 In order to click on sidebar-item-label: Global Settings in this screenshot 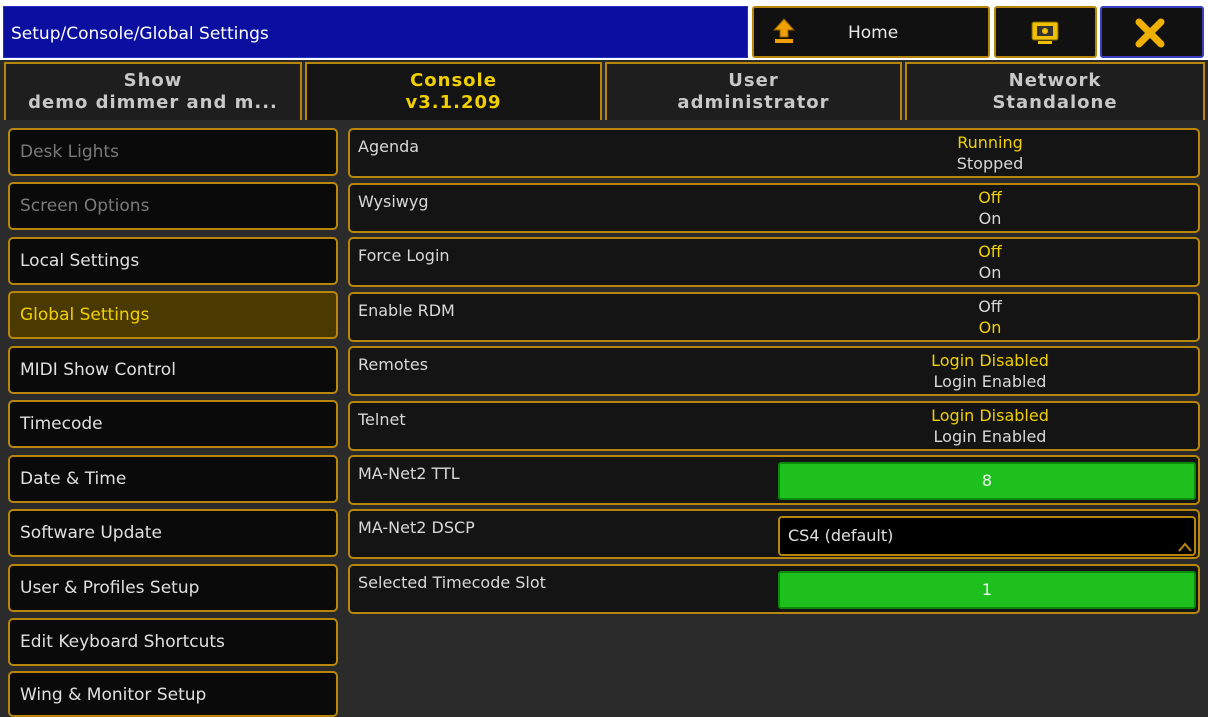, I will do `click(85, 315)`.